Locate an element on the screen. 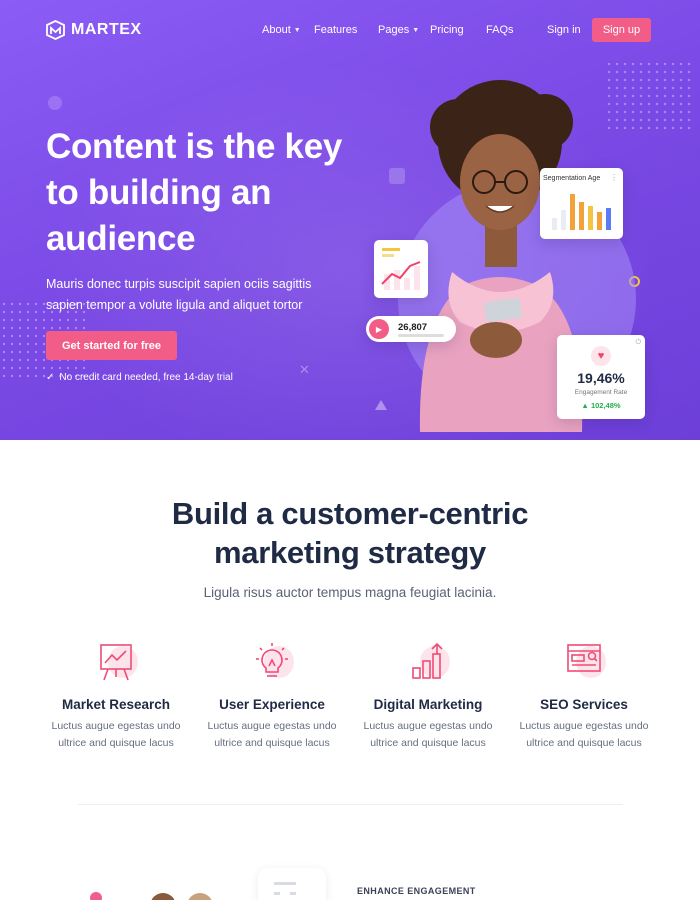 This screenshot has height=900, width=700. section-eyebrow: ENHANCE ENGAGEMENT is located at coordinates (416, 891).